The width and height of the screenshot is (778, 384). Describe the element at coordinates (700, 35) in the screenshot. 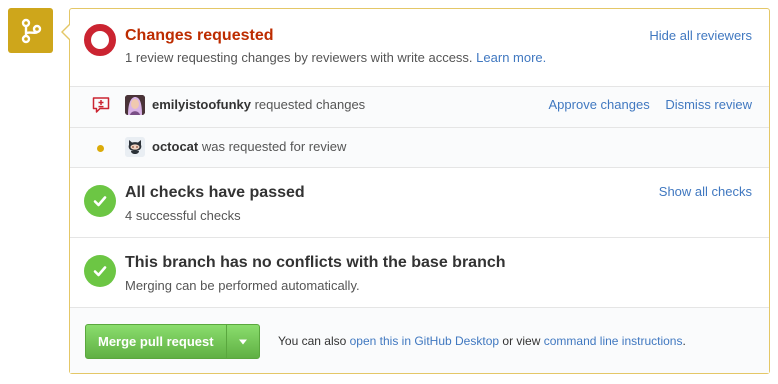

I see `hide-reviewers-link: Hide all reviewers` at that location.